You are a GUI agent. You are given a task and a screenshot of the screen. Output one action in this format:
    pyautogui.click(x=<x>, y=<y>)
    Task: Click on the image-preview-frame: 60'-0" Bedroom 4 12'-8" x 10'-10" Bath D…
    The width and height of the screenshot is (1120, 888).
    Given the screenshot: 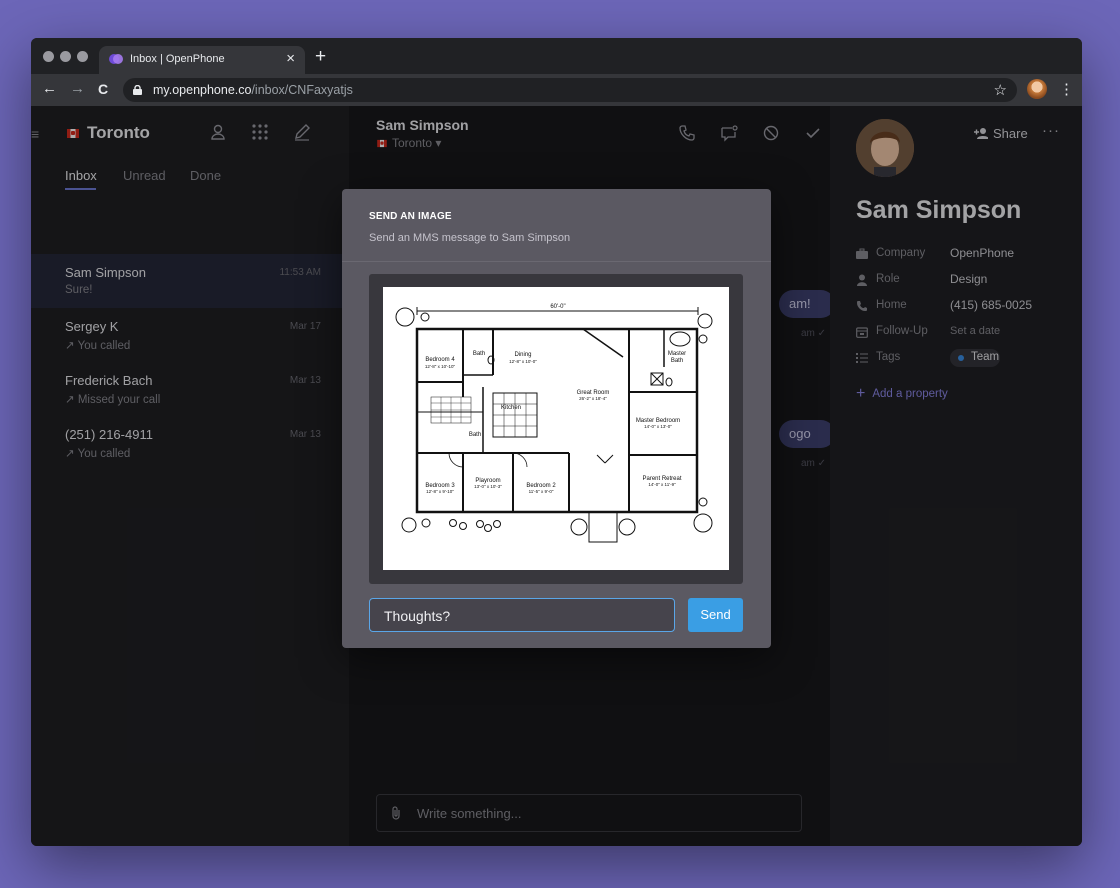 What is the action you would take?
    pyautogui.click(x=556, y=429)
    